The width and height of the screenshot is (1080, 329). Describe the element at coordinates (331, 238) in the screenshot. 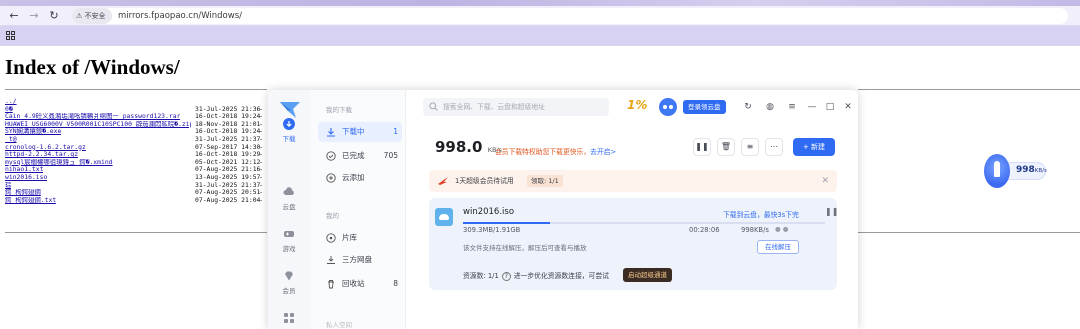

I see `film-icon` at that location.